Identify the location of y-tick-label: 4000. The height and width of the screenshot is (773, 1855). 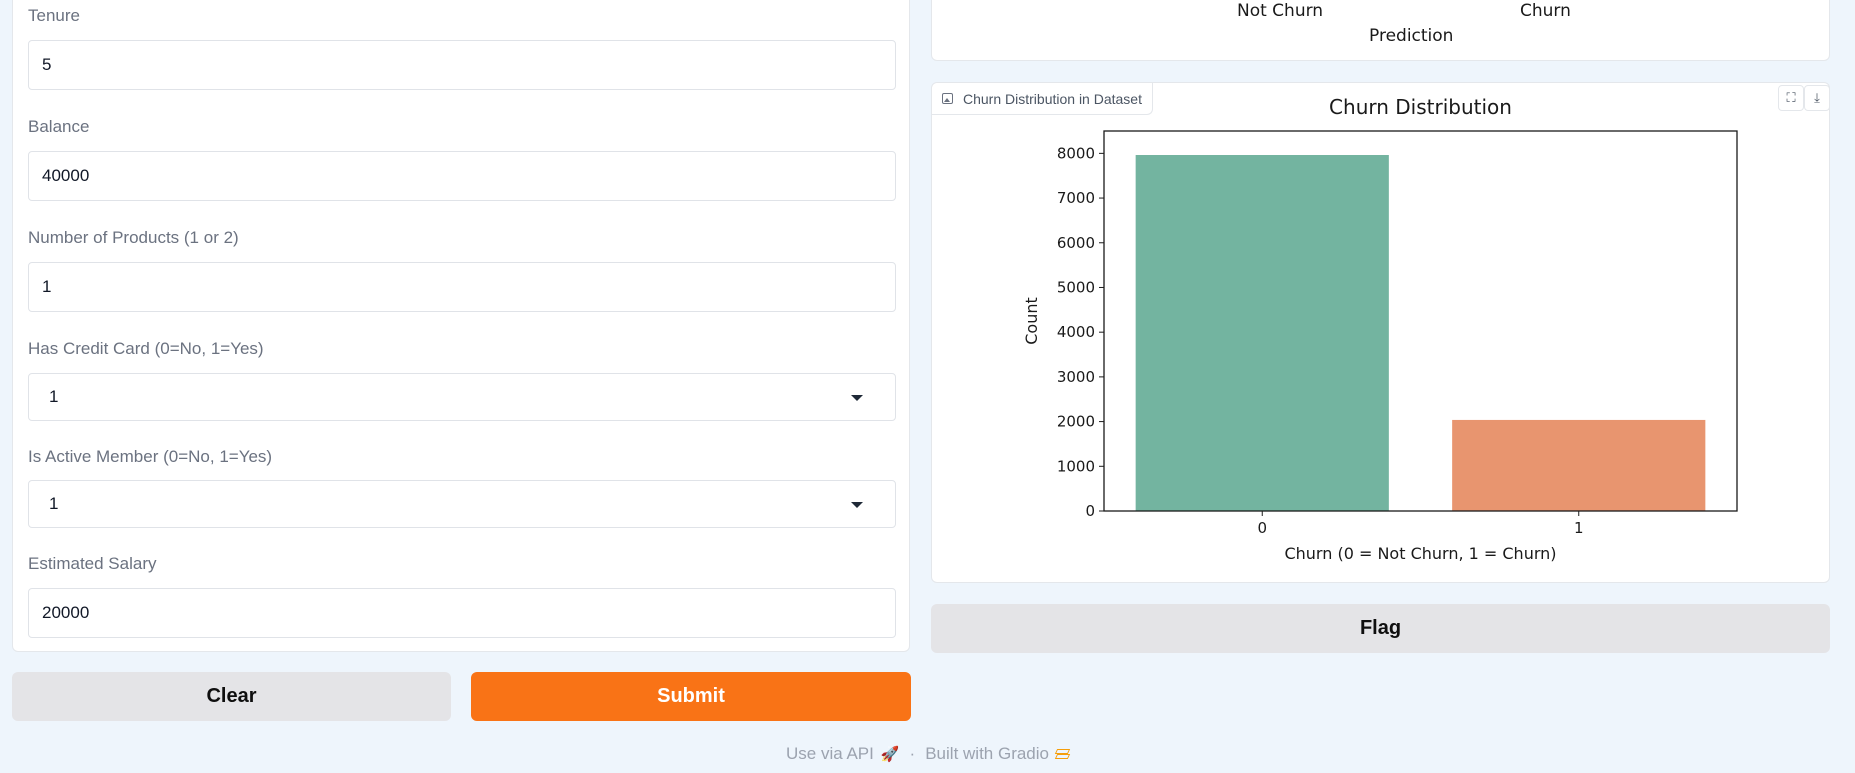
(1076, 332).